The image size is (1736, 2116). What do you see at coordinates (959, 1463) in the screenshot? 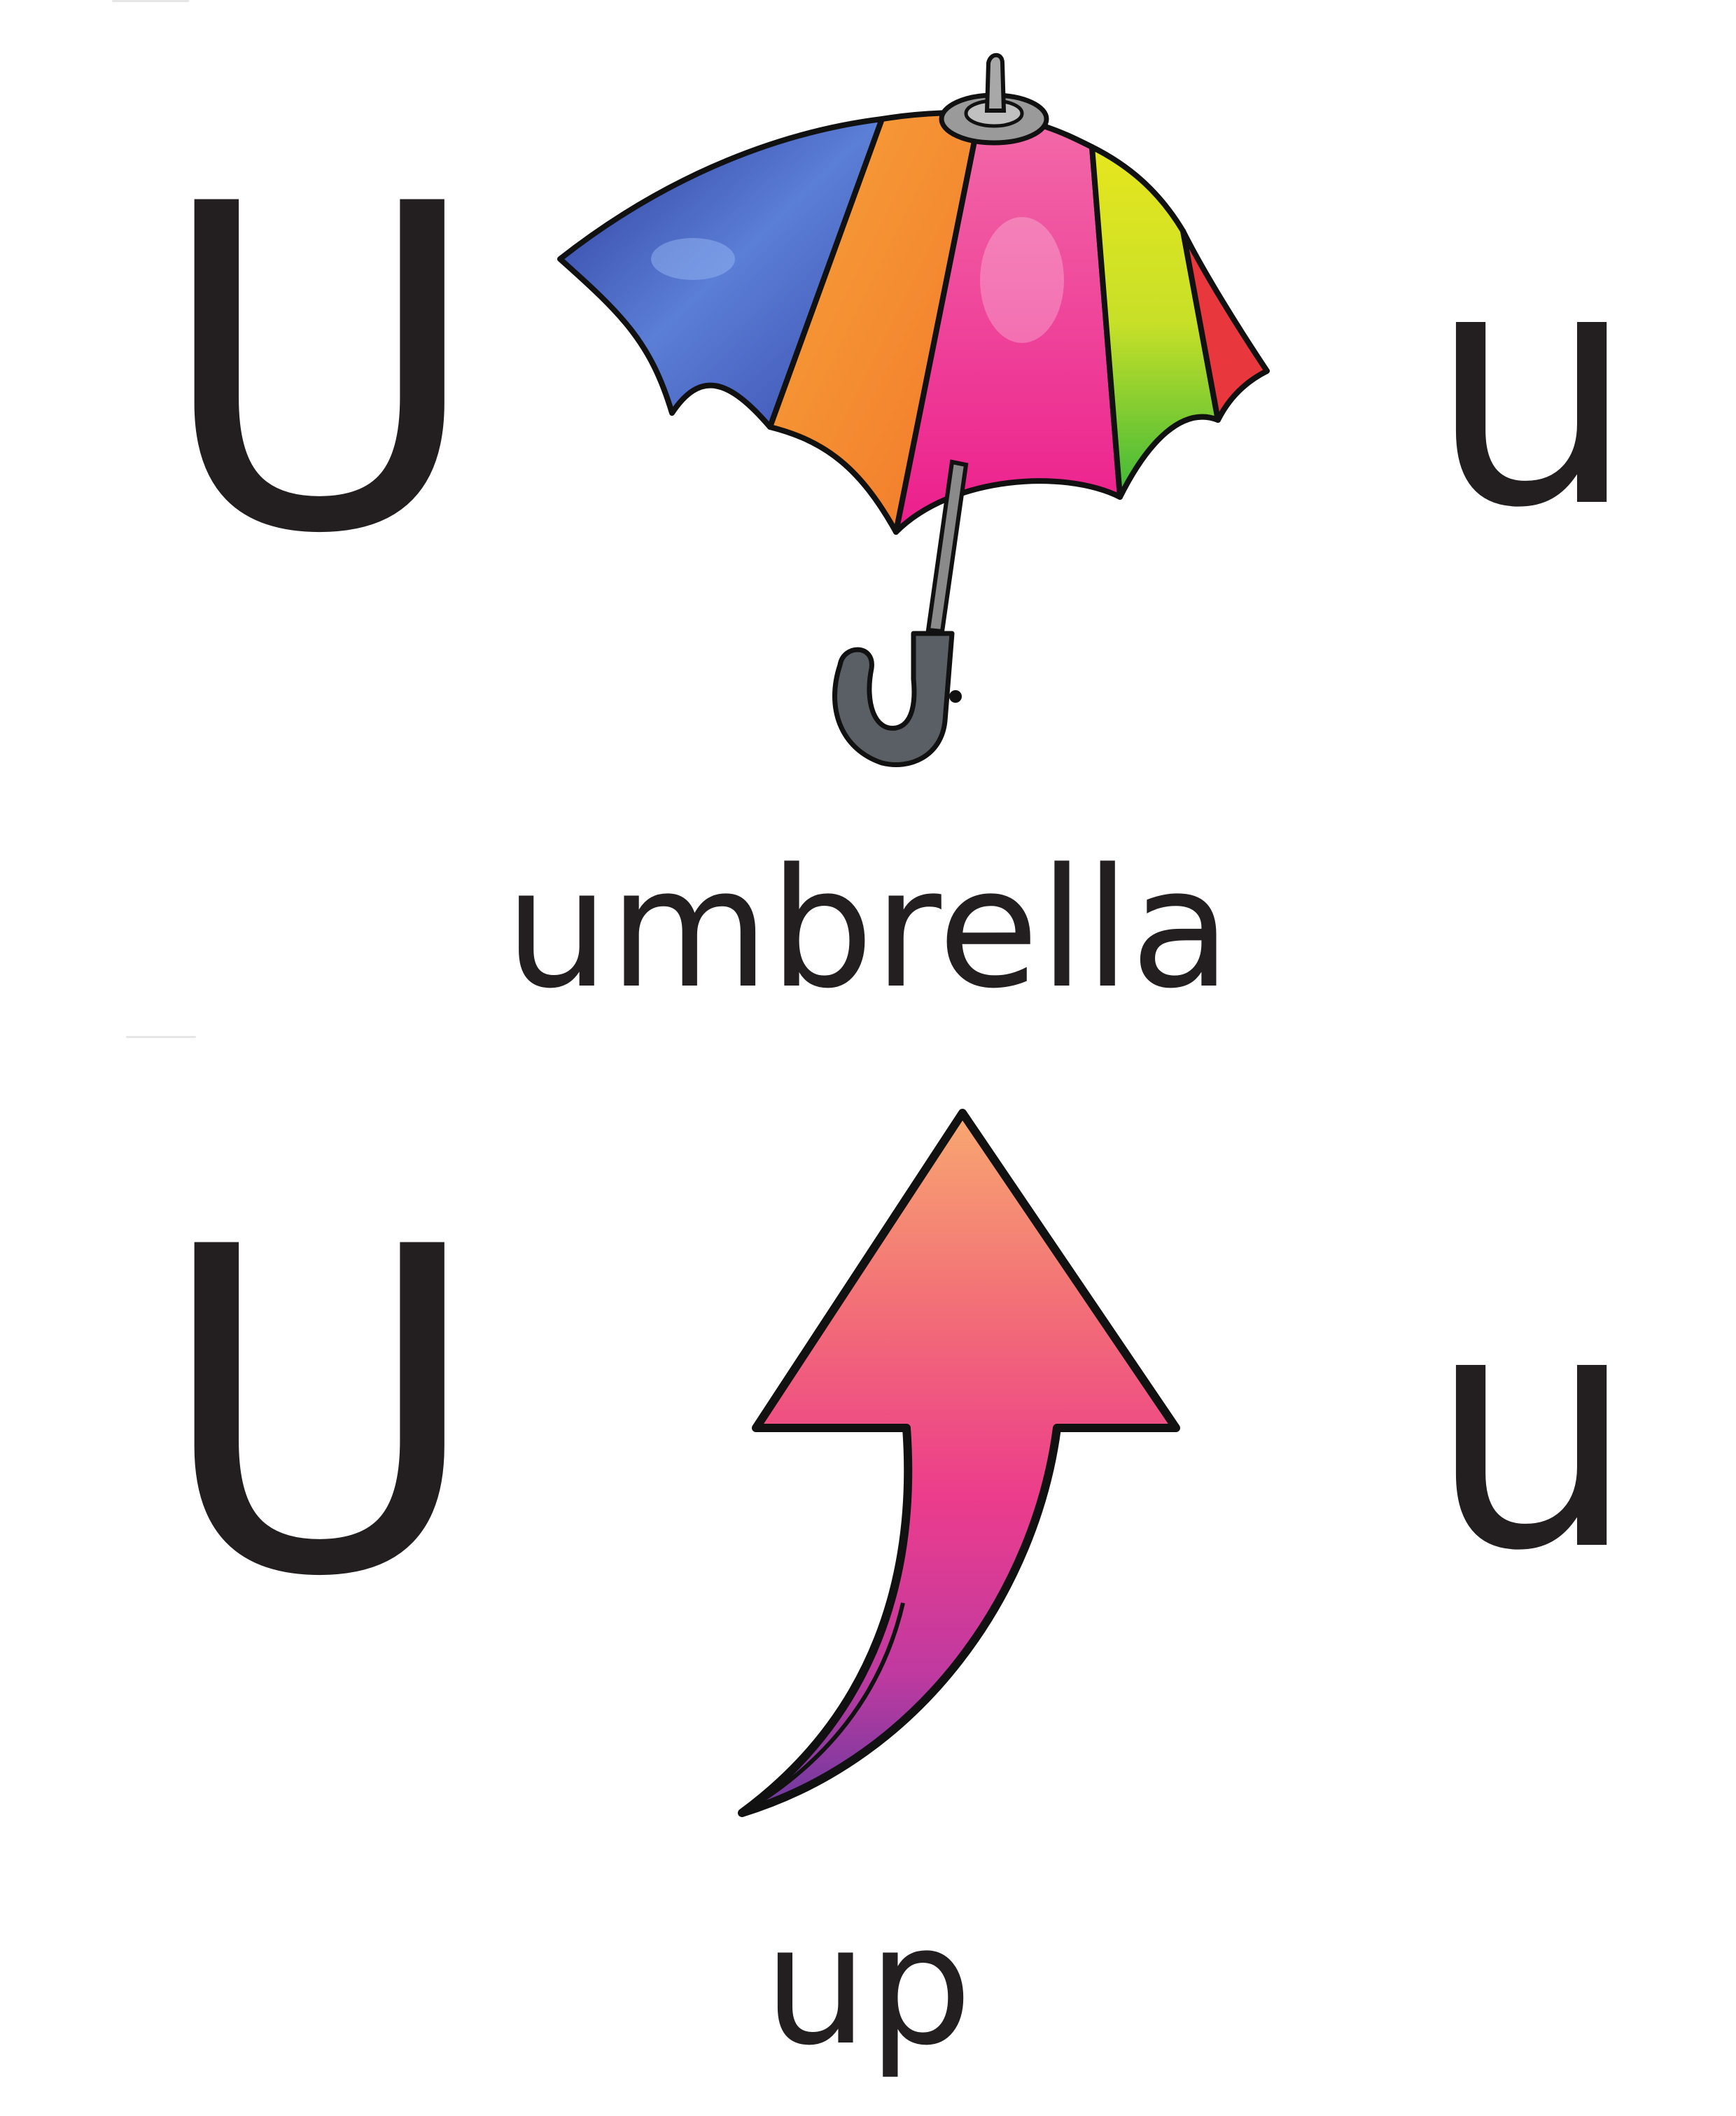
I see `up-arrow-icon` at bounding box center [959, 1463].